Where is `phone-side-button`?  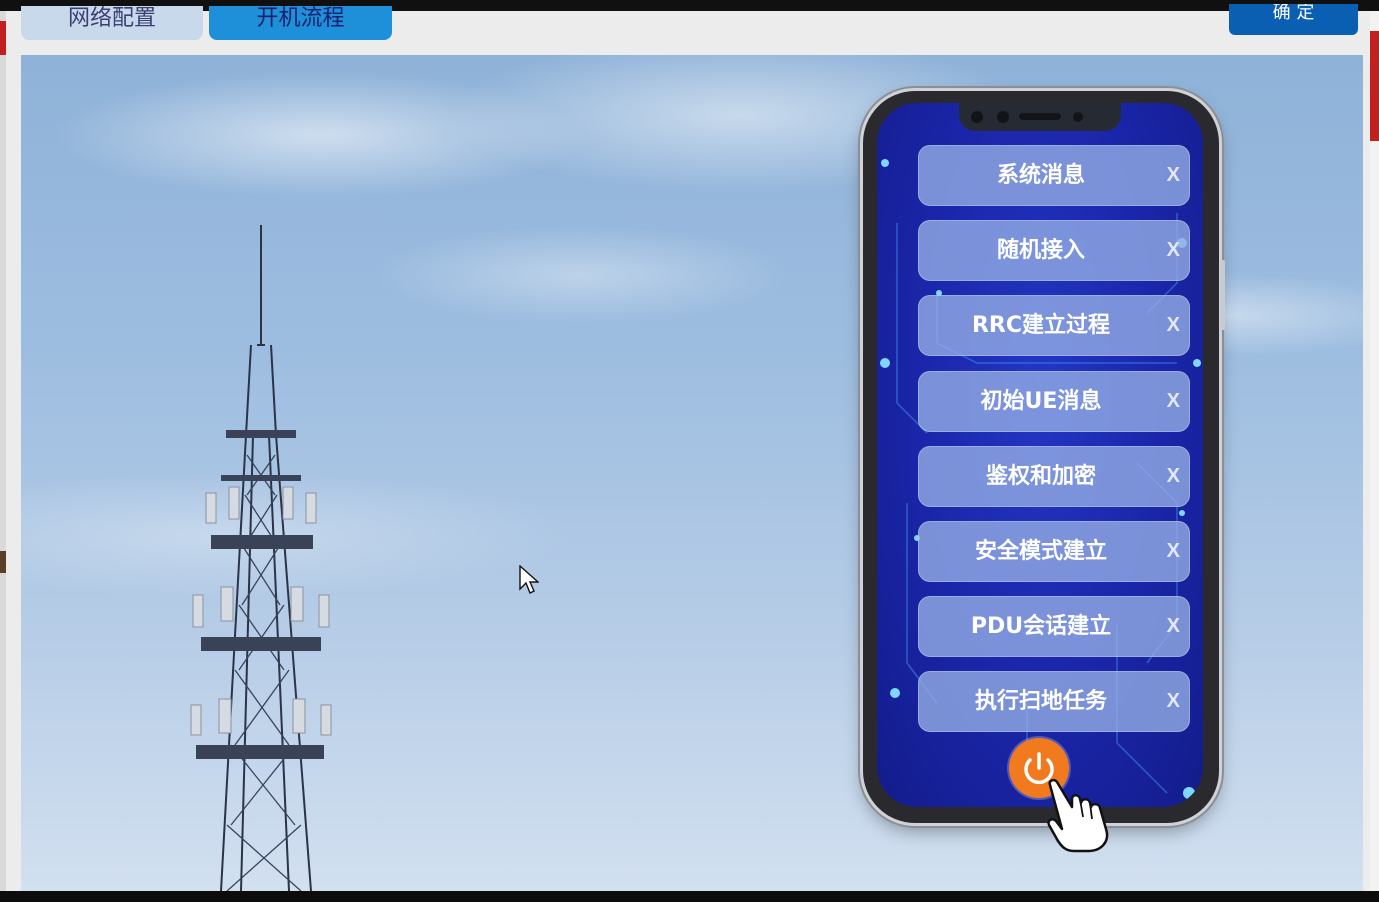 phone-side-button is located at coordinates (1222, 295).